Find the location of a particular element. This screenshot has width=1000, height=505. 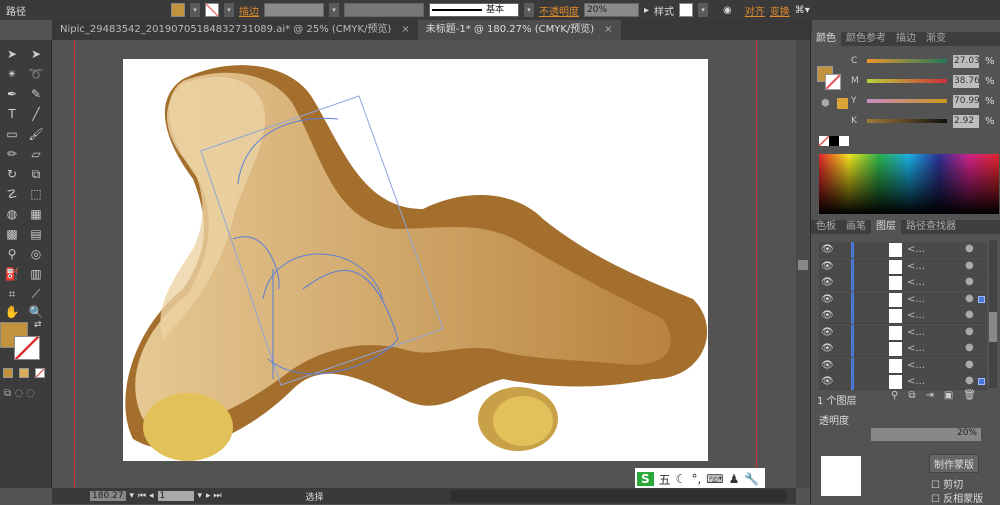

zoom-field: 180.27 is located at coordinates (108, 496).